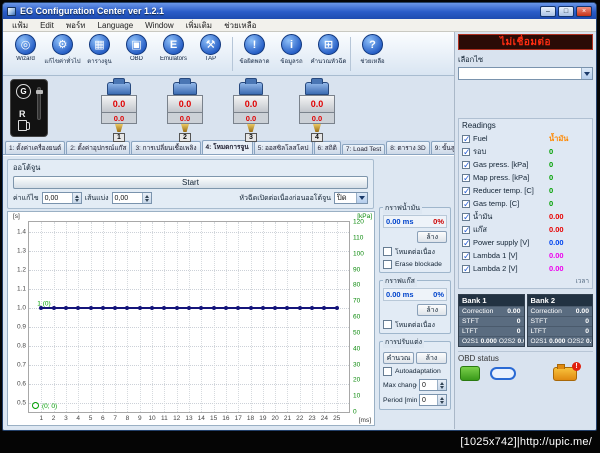  I want to click on reading-value: 0, so click(551, 164).